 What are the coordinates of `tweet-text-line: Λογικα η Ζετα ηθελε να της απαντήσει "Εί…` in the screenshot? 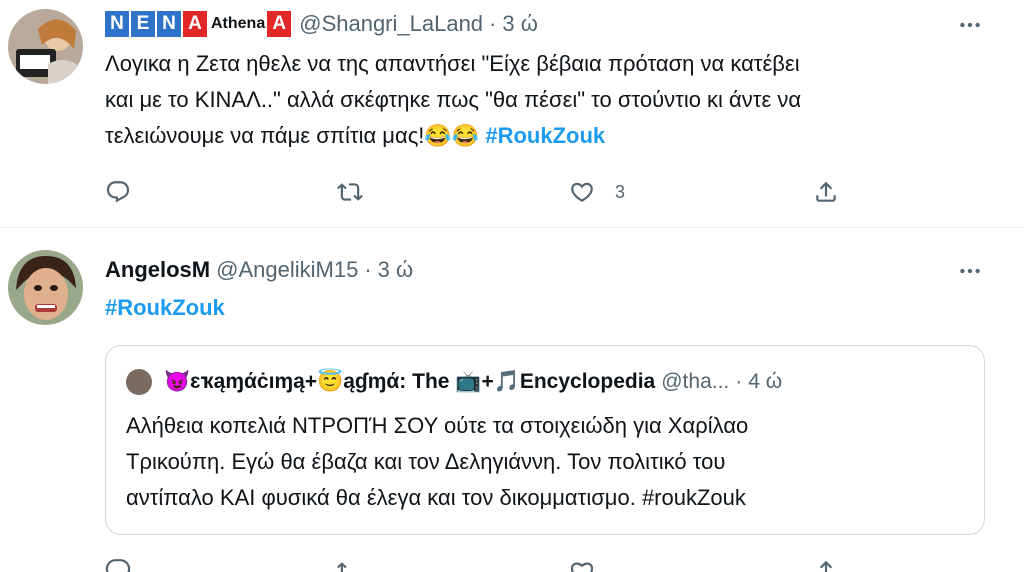 It's located at (452, 63).